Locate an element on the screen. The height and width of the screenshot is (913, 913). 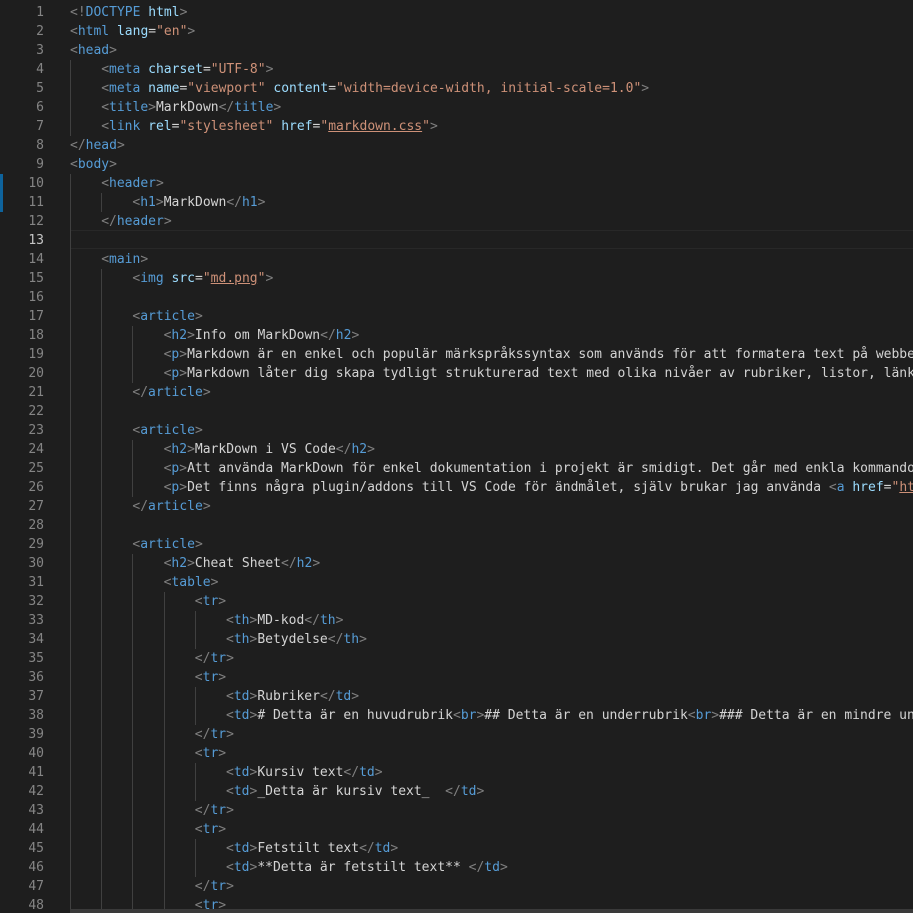
code-line: <!DOCTYPE html> is located at coordinates (128, 12).